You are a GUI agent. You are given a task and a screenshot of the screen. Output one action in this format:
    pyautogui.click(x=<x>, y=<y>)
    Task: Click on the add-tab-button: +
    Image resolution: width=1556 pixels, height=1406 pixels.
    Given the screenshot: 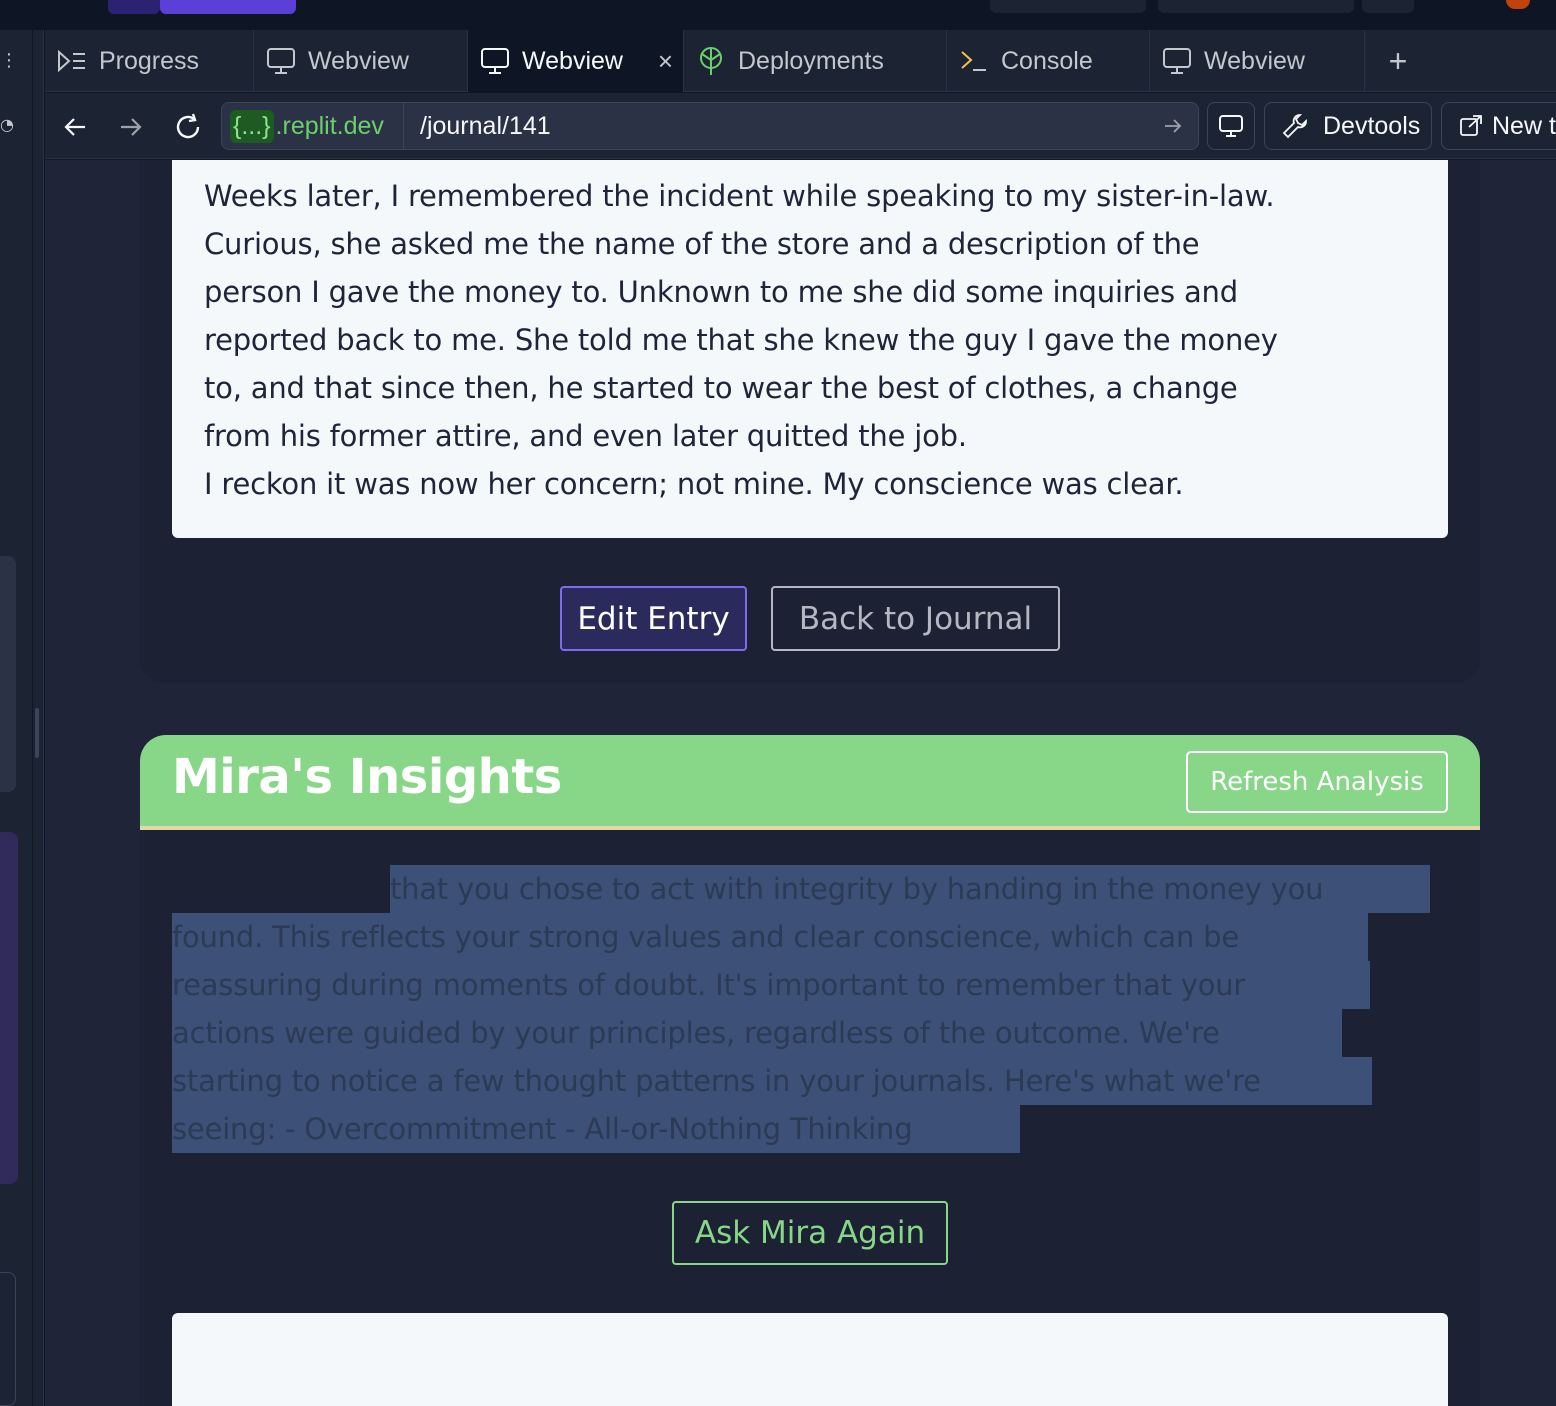 What is the action you would take?
    pyautogui.click(x=1398, y=61)
    